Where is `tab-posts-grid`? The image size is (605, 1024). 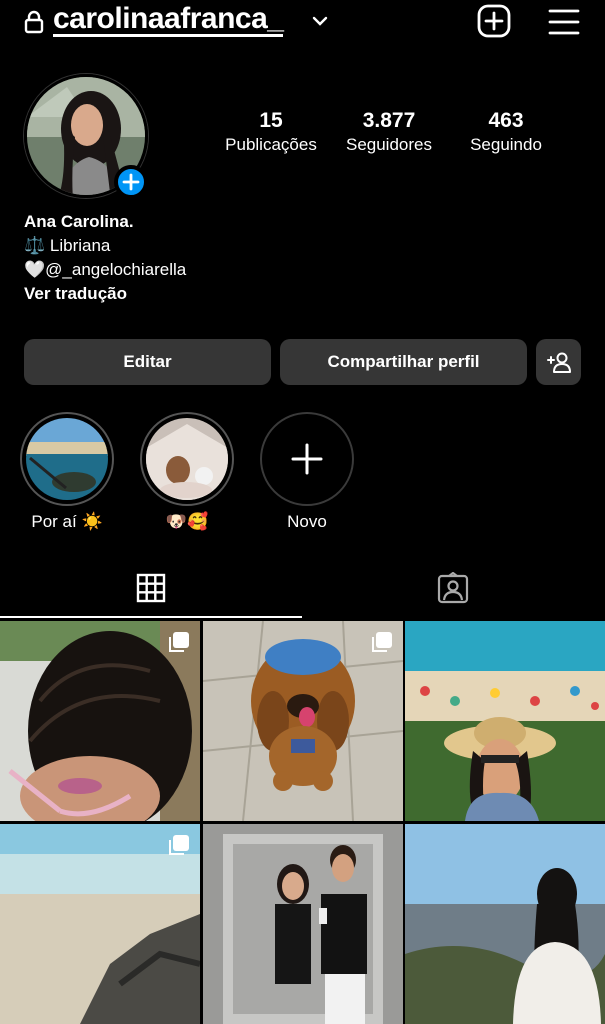
tab-posts-grid is located at coordinates (151, 589).